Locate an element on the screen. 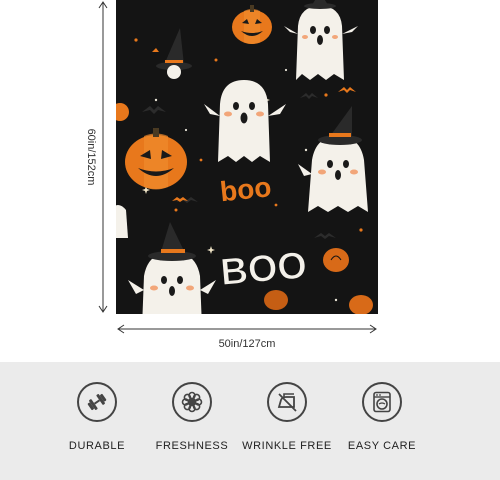  feature-label: FRESHNESS is located at coordinates (192, 446).